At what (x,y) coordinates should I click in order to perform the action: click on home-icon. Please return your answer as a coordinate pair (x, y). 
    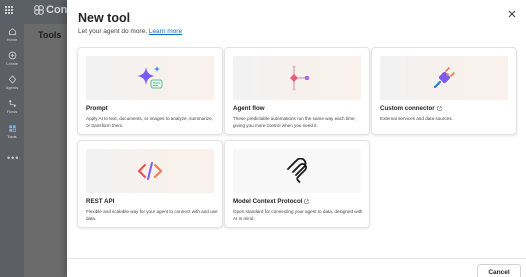
    Looking at the image, I should click on (12, 32).